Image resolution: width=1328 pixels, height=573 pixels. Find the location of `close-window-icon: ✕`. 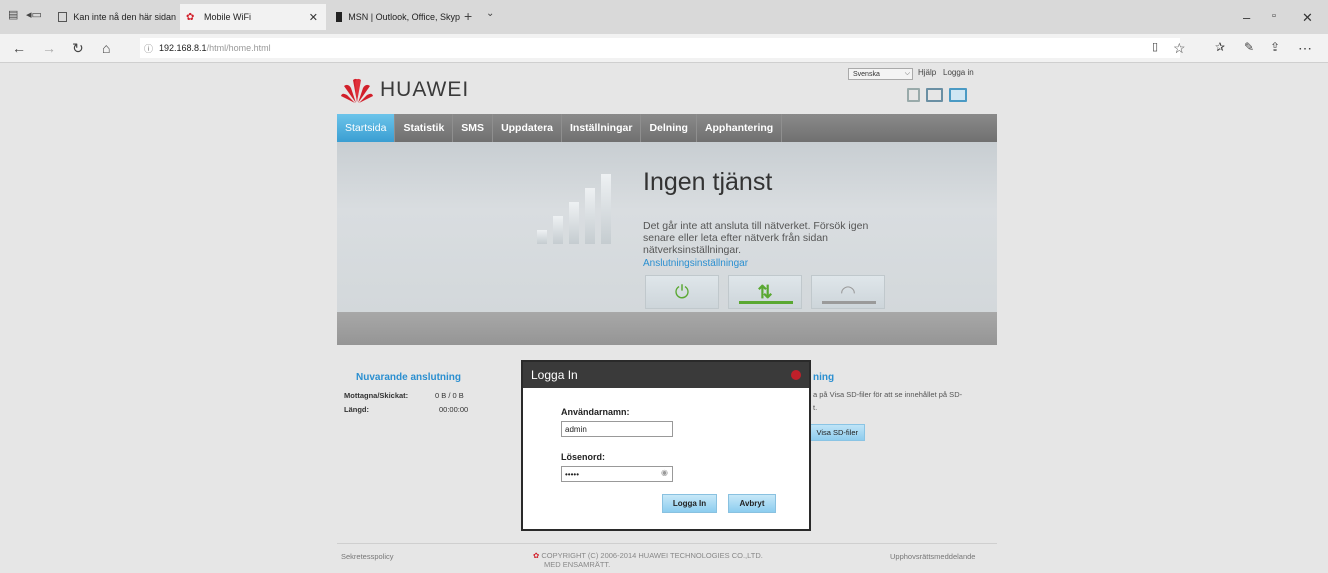

close-window-icon: ✕ is located at coordinates (1307, 18).